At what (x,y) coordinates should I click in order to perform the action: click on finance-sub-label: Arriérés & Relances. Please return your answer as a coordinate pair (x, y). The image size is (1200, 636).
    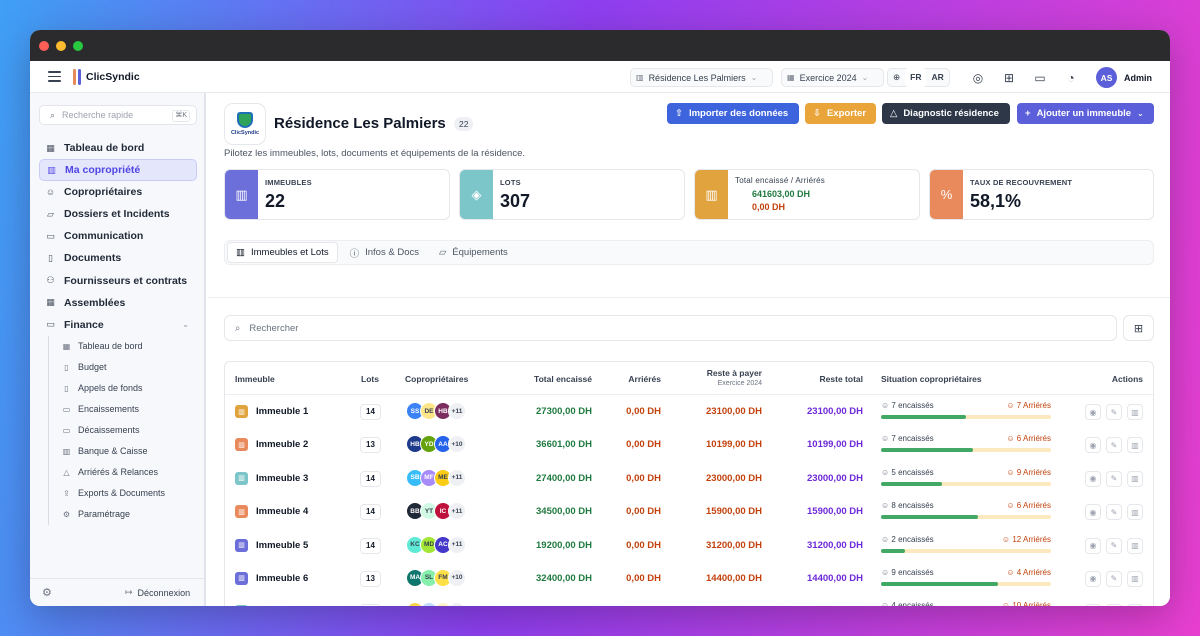
    Looking at the image, I should click on (118, 472).